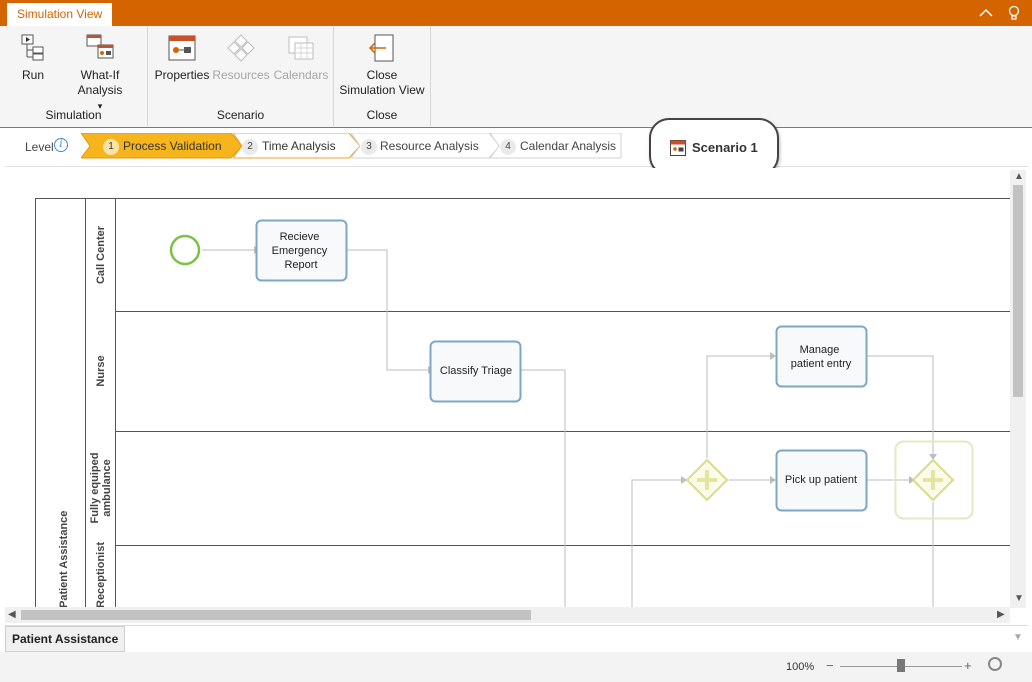 The height and width of the screenshot is (682, 1032). Describe the element at coordinates (185, 250) in the screenshot. I see `start-event` at that location.